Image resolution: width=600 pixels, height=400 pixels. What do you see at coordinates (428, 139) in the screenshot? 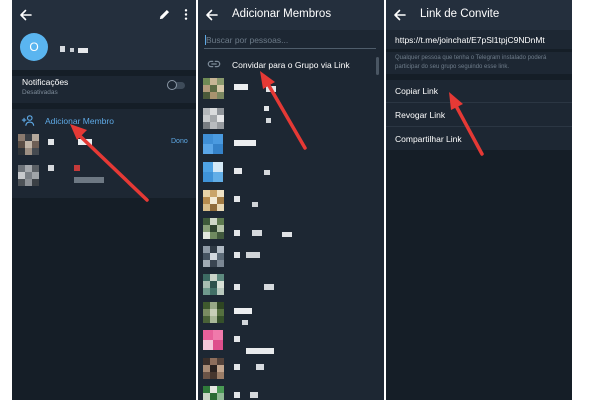
I see `share-link-label: Compartilhar Link` at bounding box center [428, 139].